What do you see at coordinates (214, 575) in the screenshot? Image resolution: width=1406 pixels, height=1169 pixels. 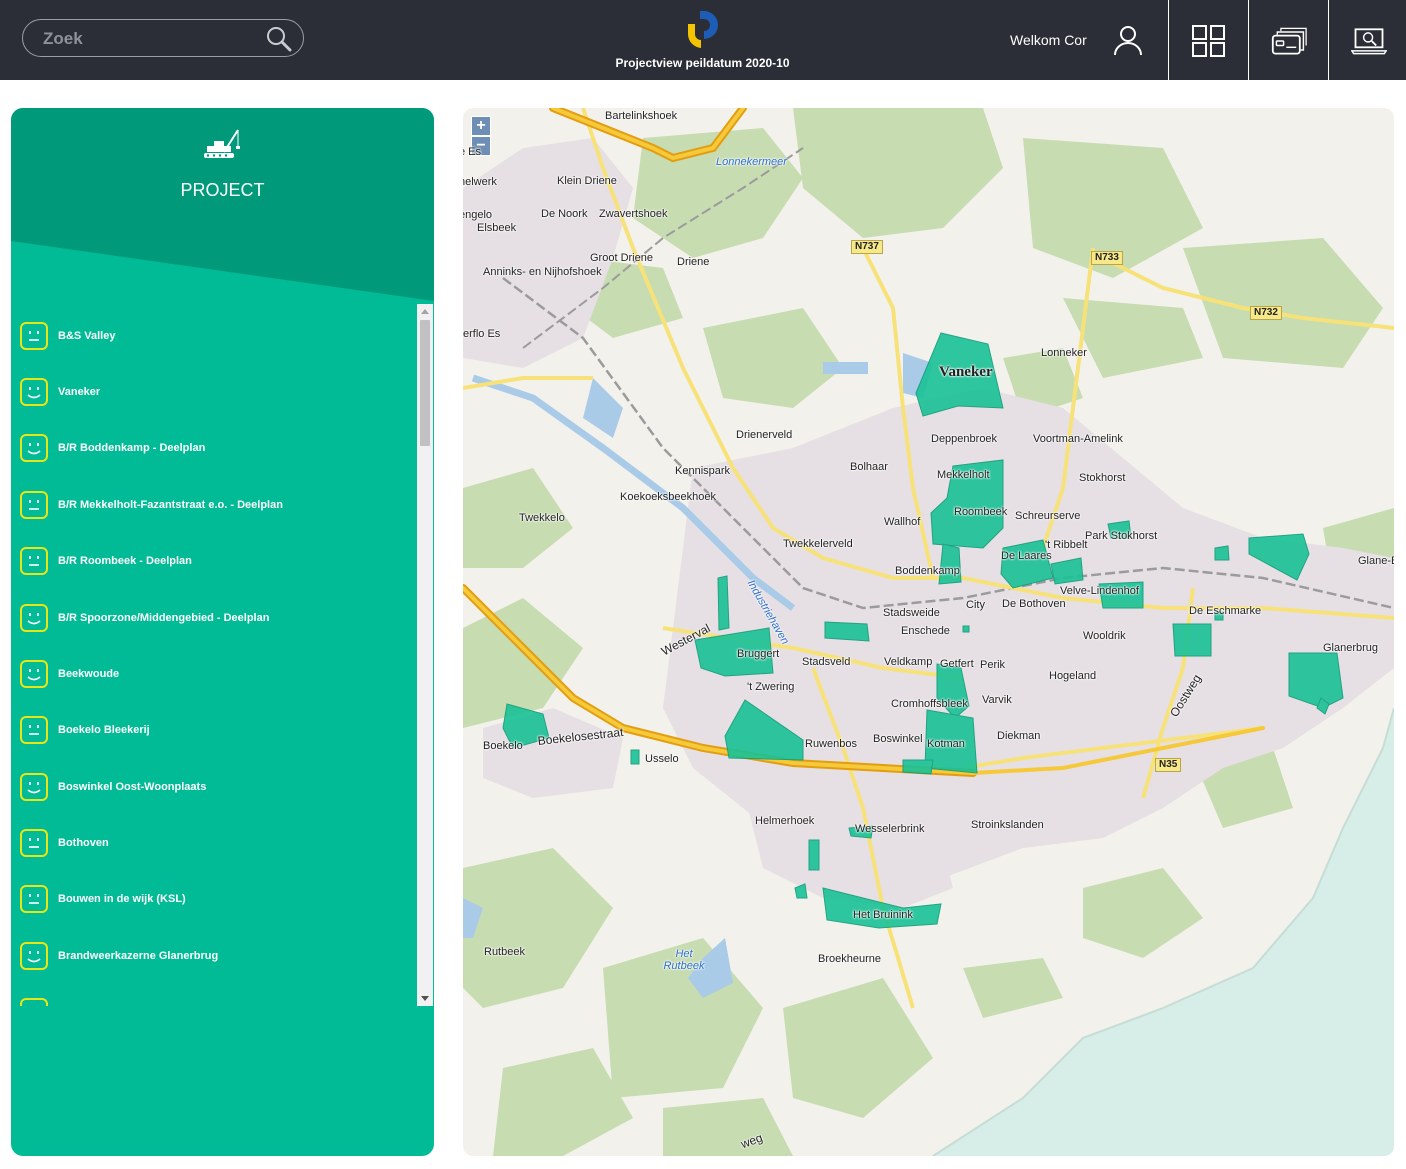 I see `project-list-item: B/R Roombeek - Deelplan` at bounding box center [214, 575].